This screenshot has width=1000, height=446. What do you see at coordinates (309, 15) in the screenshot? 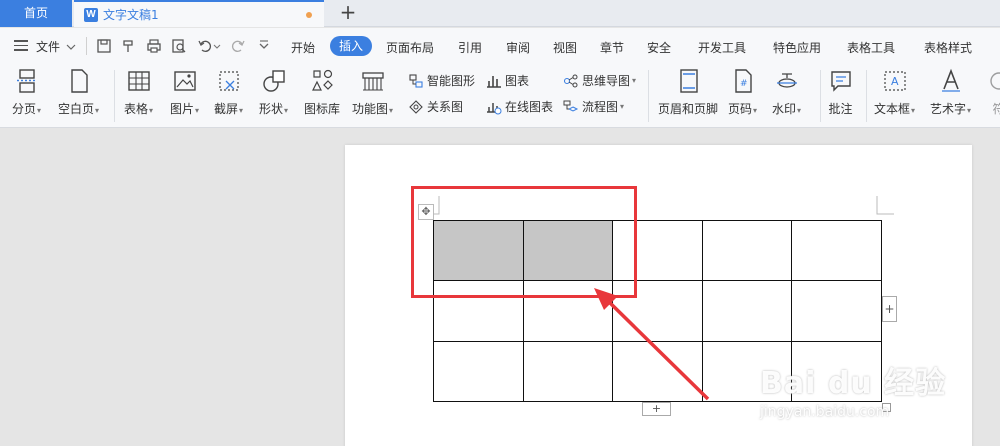
I see `unsaved-dot-icon` at bounding box center [309, 15].